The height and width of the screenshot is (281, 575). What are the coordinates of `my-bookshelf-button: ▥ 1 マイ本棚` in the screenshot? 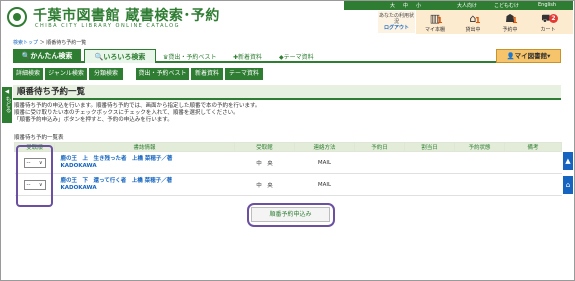 It's located at (435, 22).